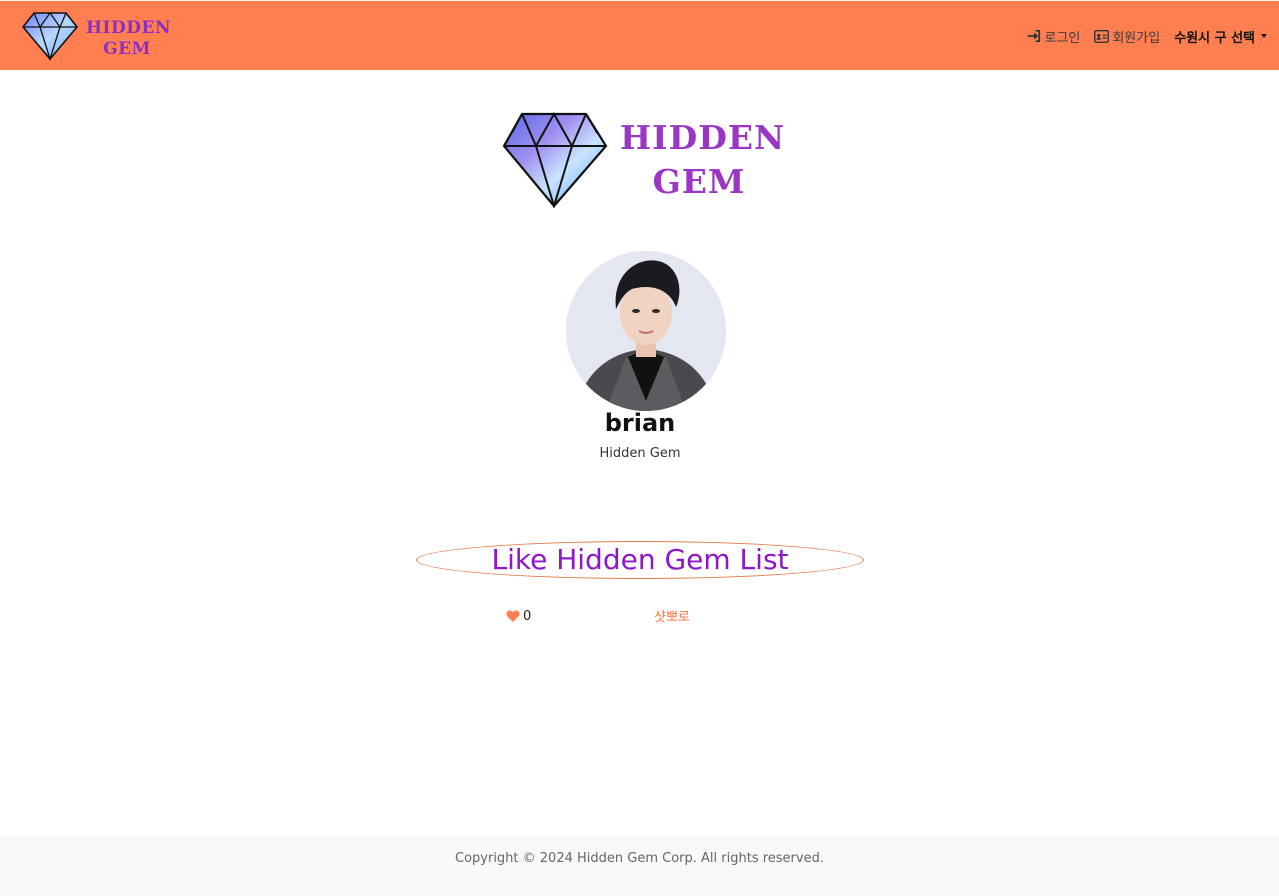 The width and height of the screenshot is (1279, 896). I want to click on sign-in-icon, so click(1034, 36).